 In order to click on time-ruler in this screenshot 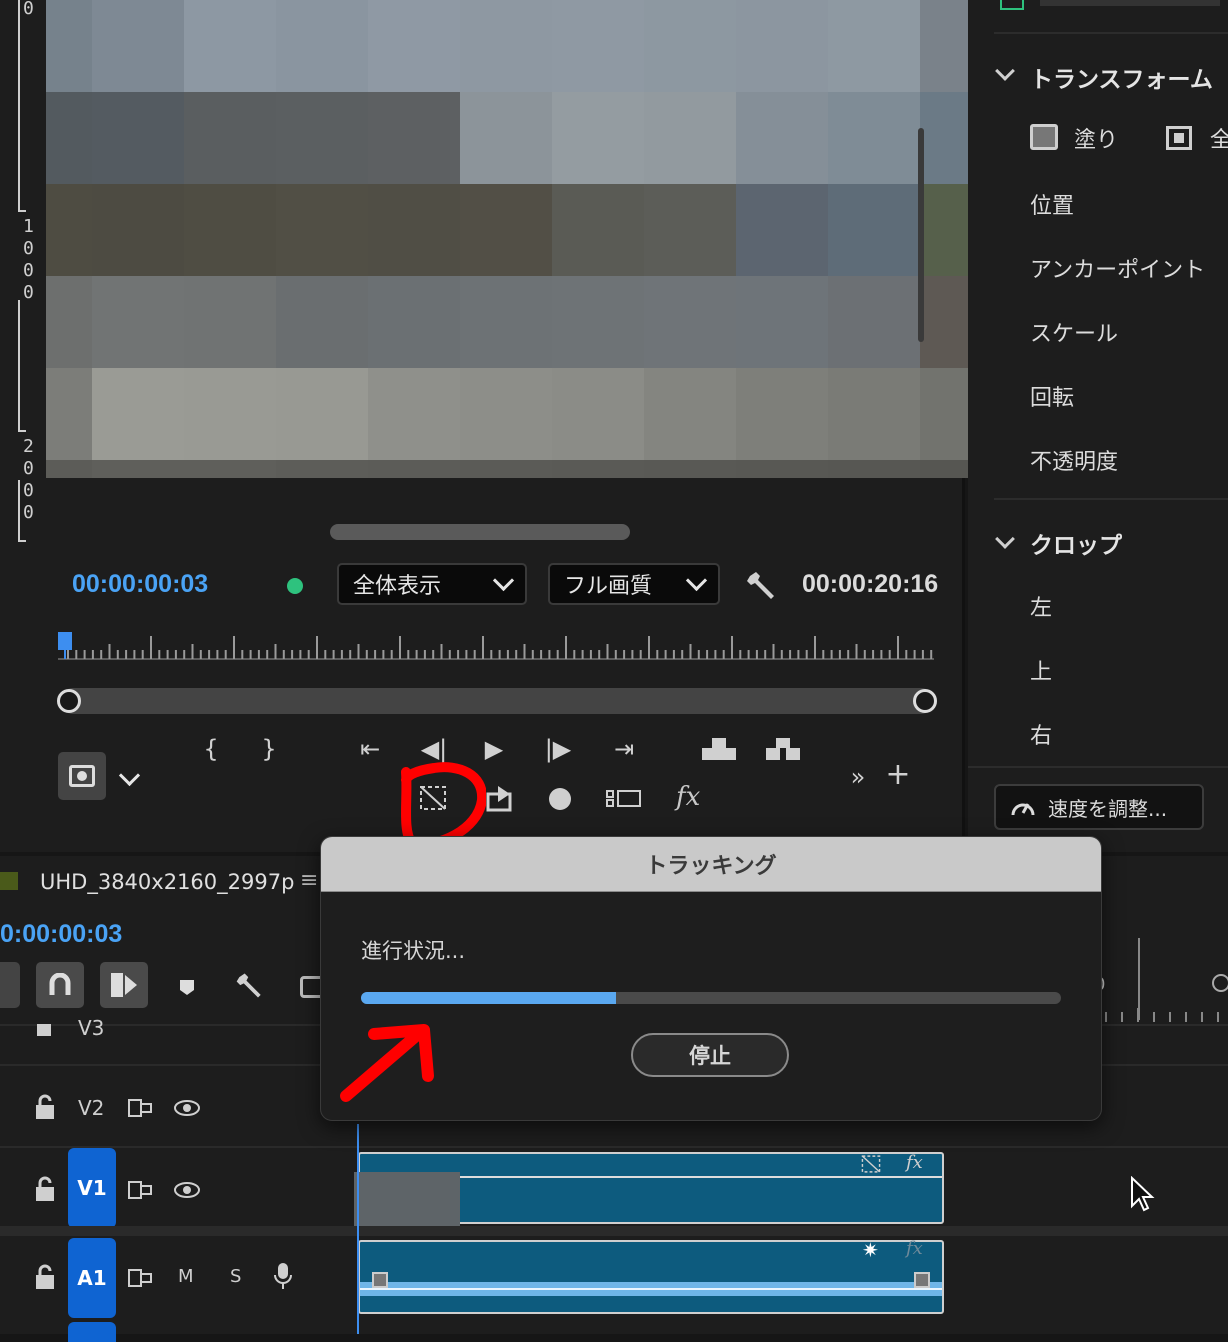, I will do `click(496, 646)`.